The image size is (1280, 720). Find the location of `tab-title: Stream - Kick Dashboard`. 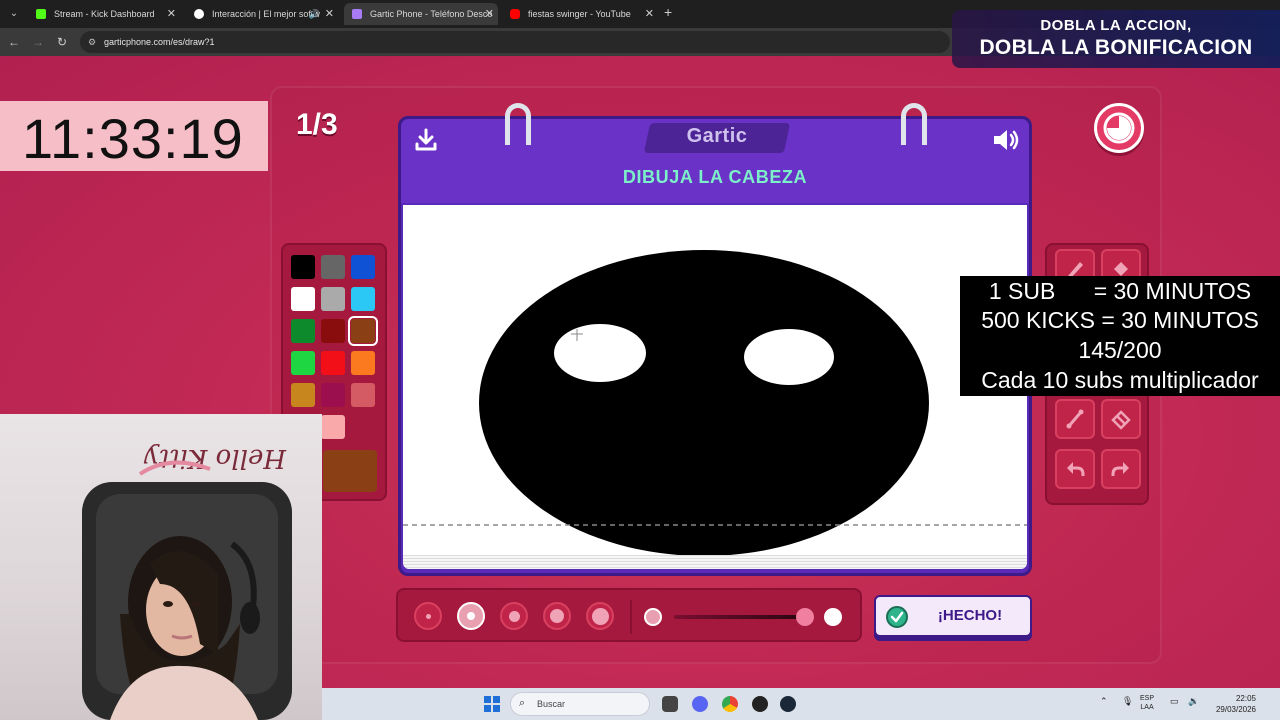

tab-title: Stream - Kick Dashboard is located at coordinates (104, 14).